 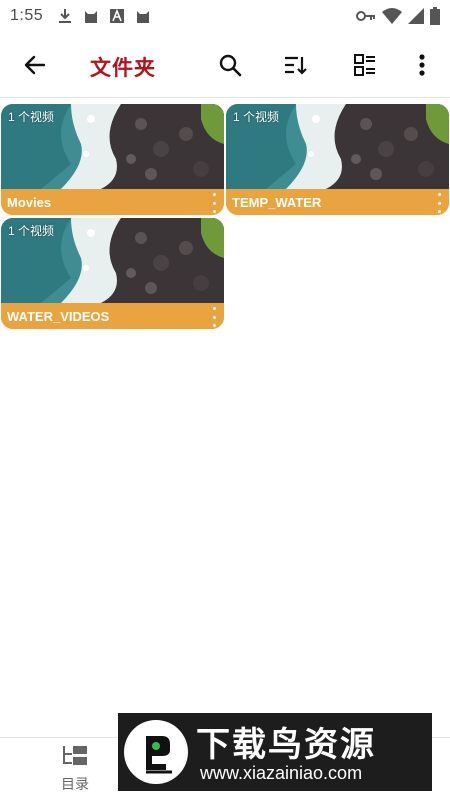 What do you see at coordinates (281, 773) in the screenshot?
I see `watermark-url: www.xiazainiao.com` at bounding box center [281, 773].